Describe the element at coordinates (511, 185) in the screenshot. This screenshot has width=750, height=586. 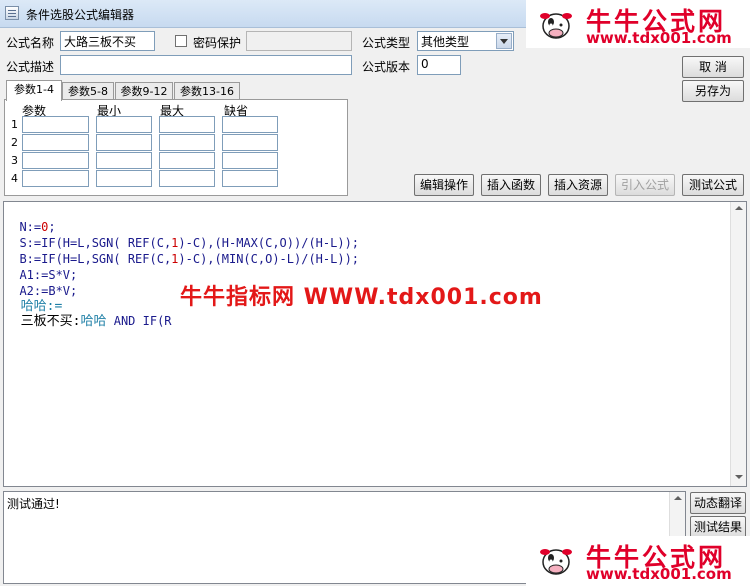
I see `insert-function-button: 插入函数` at that location.